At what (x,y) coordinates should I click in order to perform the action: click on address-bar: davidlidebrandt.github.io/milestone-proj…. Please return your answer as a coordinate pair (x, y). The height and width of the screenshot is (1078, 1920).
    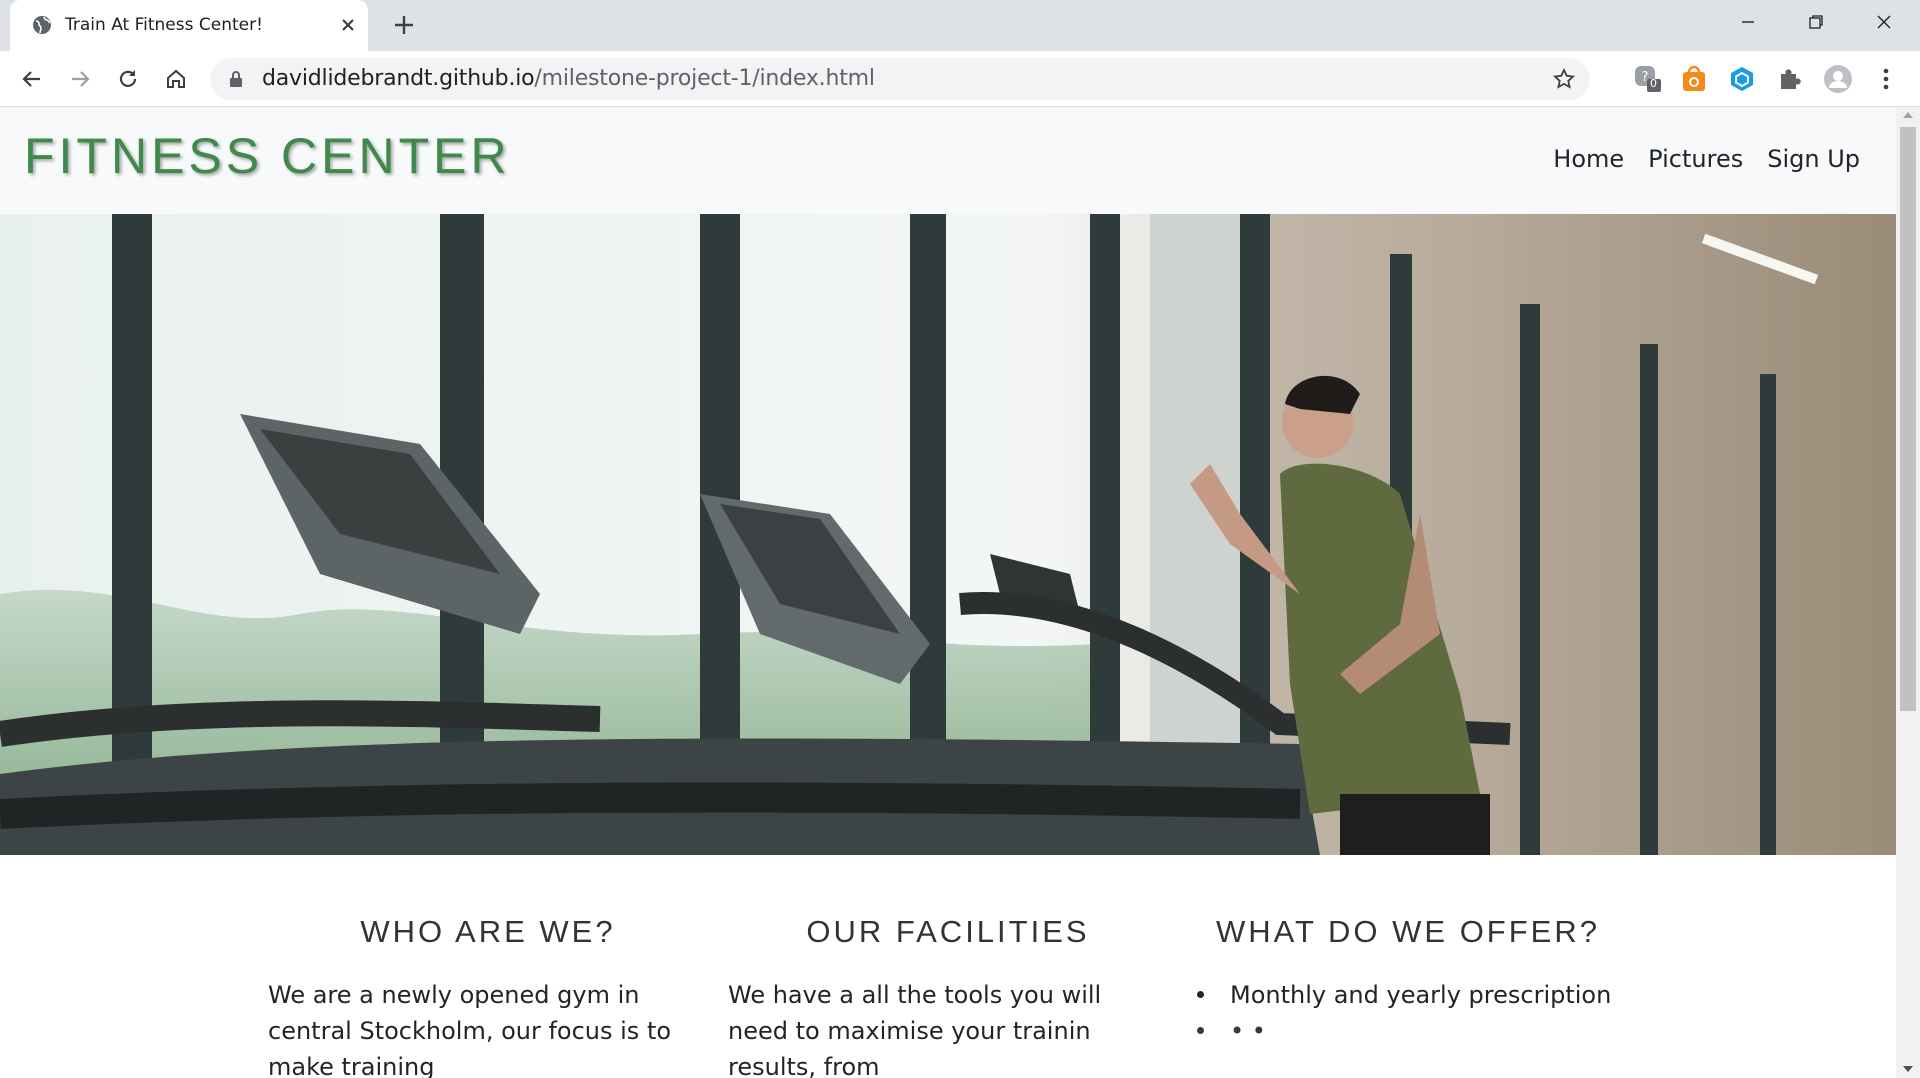
    Looking at the image, I should click on (900, 79).